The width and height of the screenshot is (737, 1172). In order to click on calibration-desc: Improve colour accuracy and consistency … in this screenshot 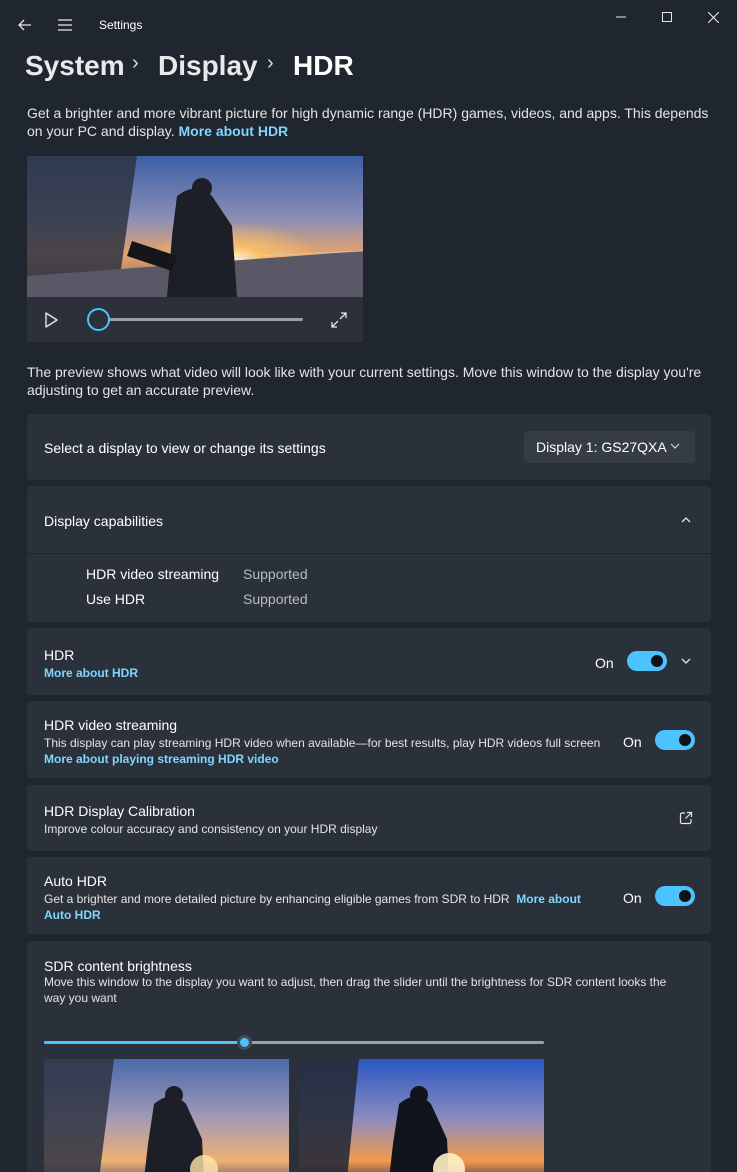, I will do `click(211, 829)`.